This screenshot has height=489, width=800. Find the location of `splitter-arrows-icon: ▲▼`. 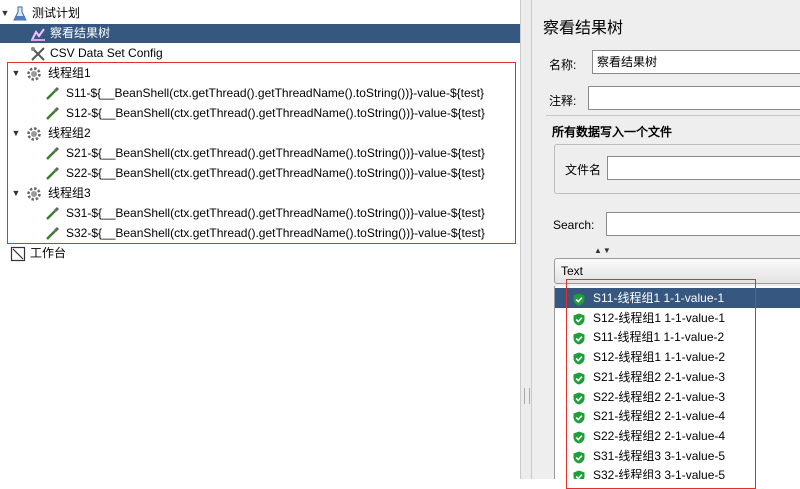

splitter-arrows-icon: ▲▼ is located at coordinates (603, 250).